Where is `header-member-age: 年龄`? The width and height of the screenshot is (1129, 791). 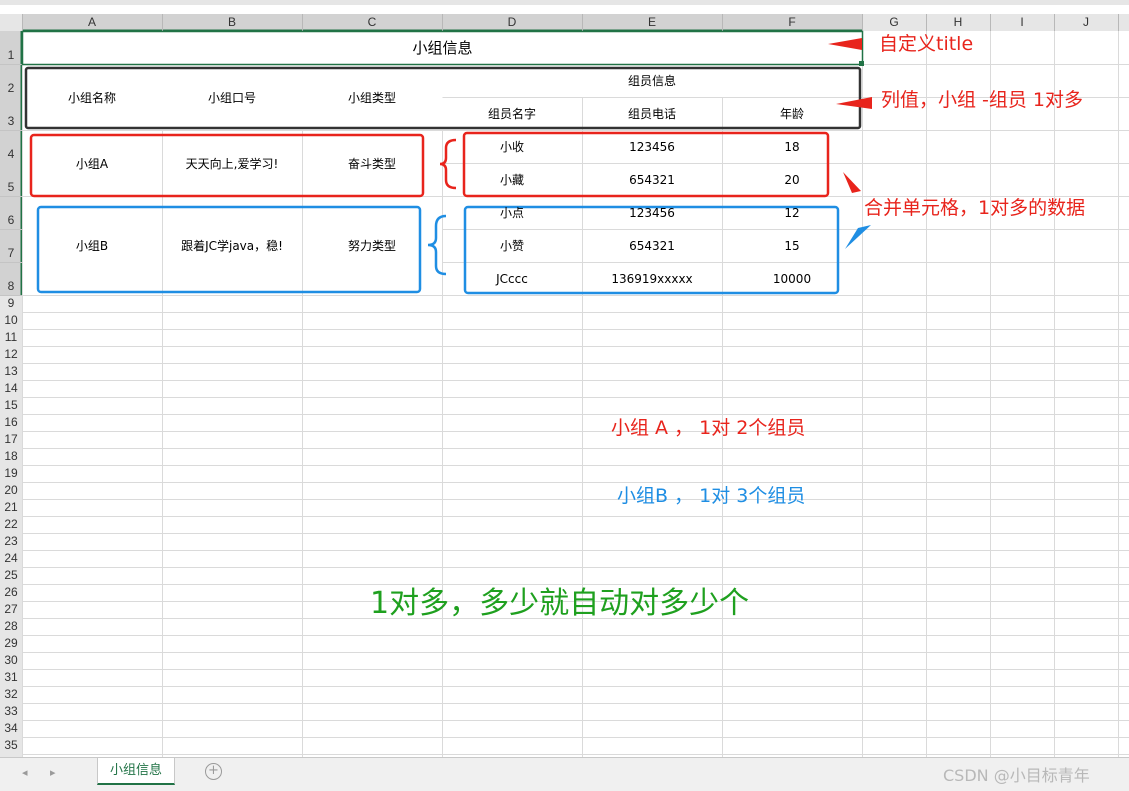
header-member-age: 年龄 is located at coordinates (792, 113).